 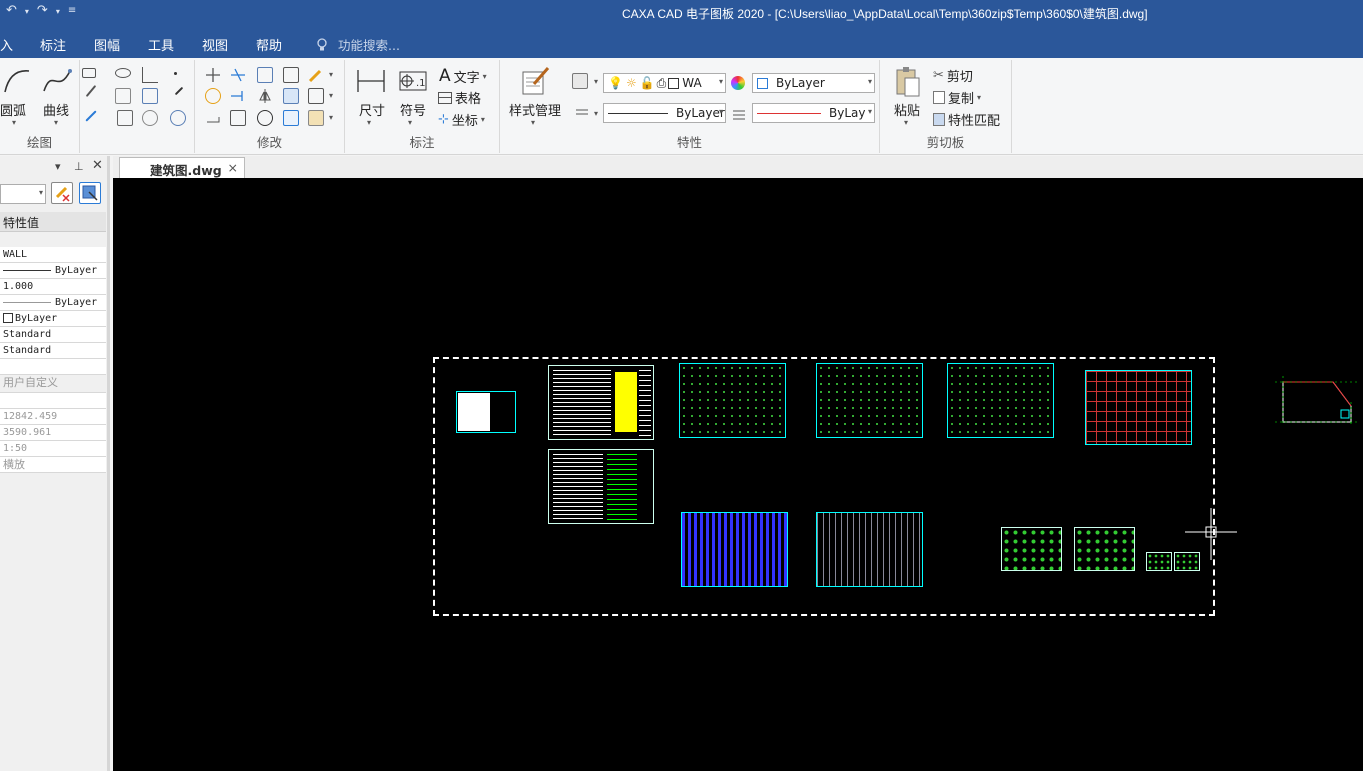 I want to click on style-manager-button: 样式管理, so click(x=535, y=109).